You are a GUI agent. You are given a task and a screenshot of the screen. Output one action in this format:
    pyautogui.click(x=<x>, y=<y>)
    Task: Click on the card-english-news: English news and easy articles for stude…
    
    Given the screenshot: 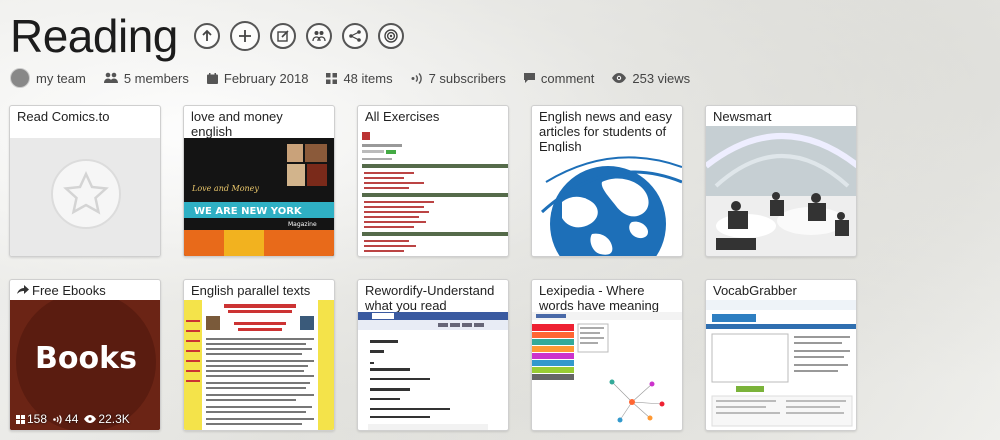 What is the action you would take?
    pyautogui.click(x=607, y=181)
    